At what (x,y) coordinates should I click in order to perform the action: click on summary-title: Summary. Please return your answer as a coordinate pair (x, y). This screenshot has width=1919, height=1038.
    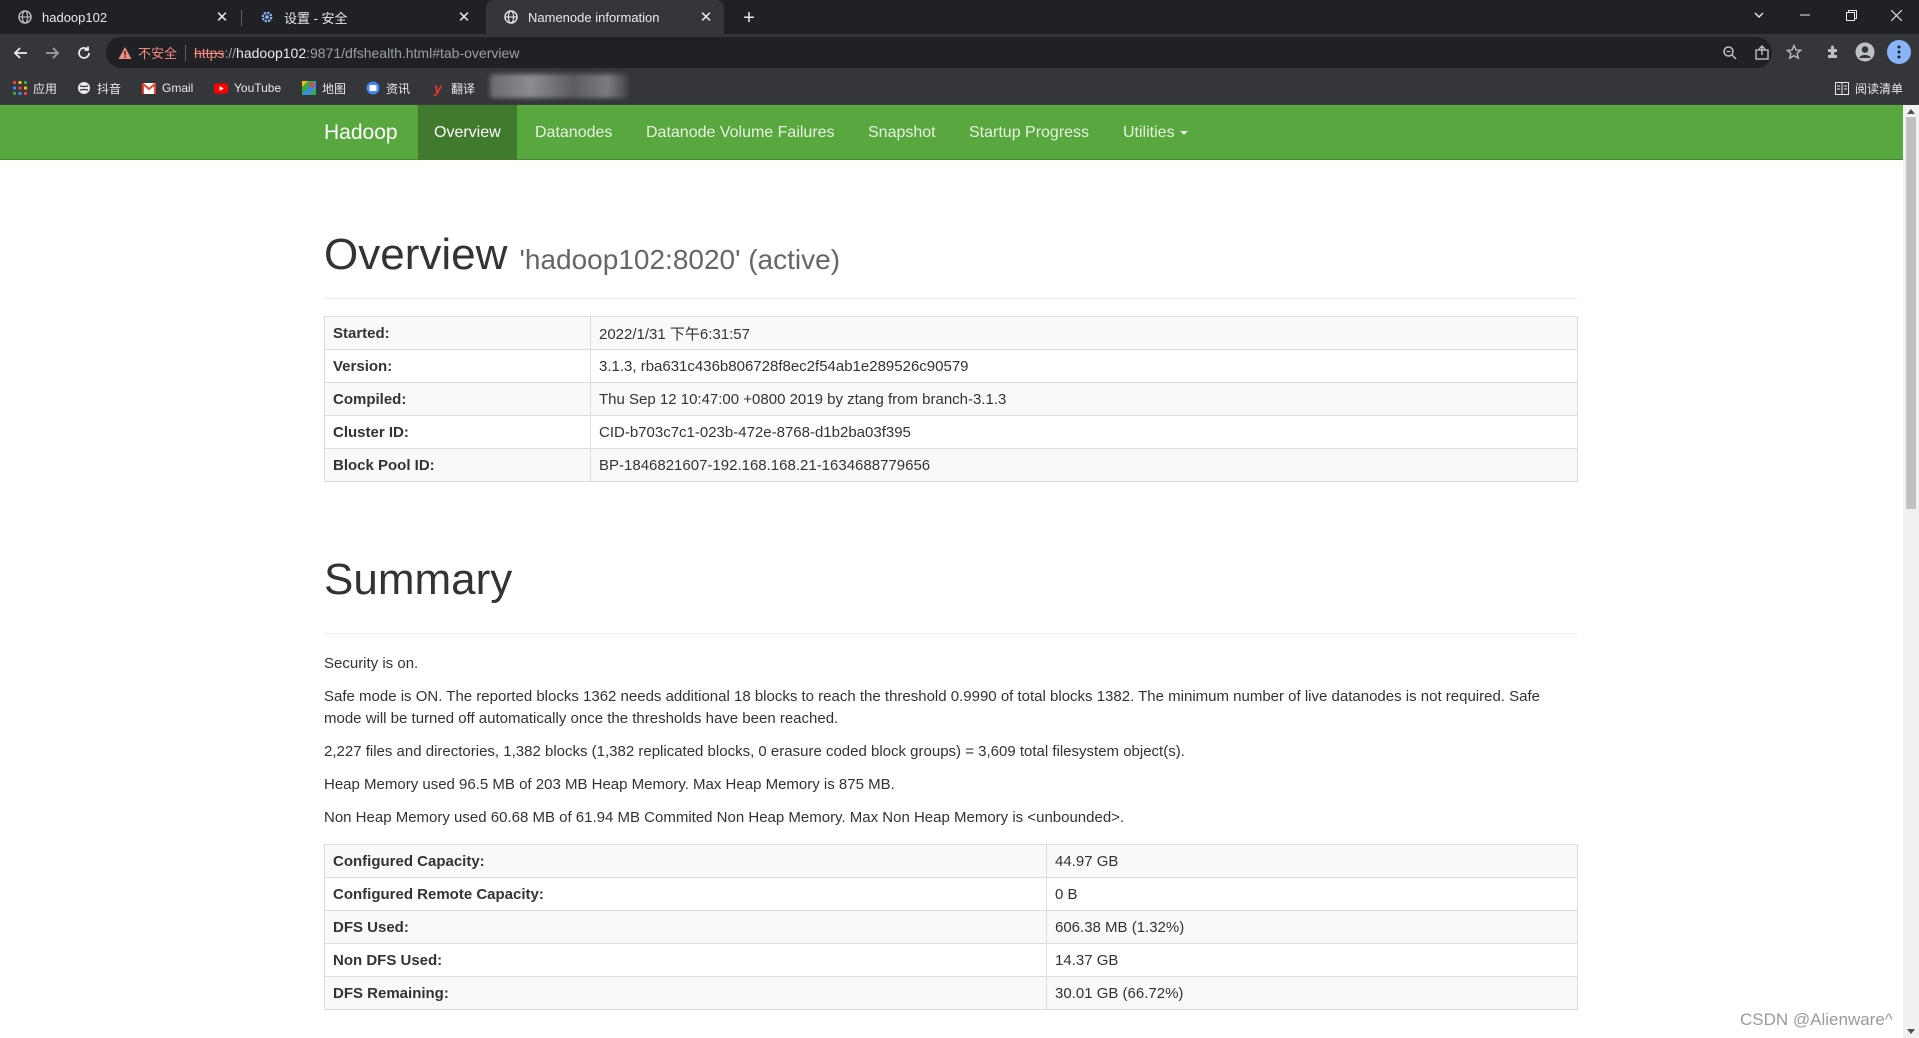
    Looking at the image, I should click on (418, 579).